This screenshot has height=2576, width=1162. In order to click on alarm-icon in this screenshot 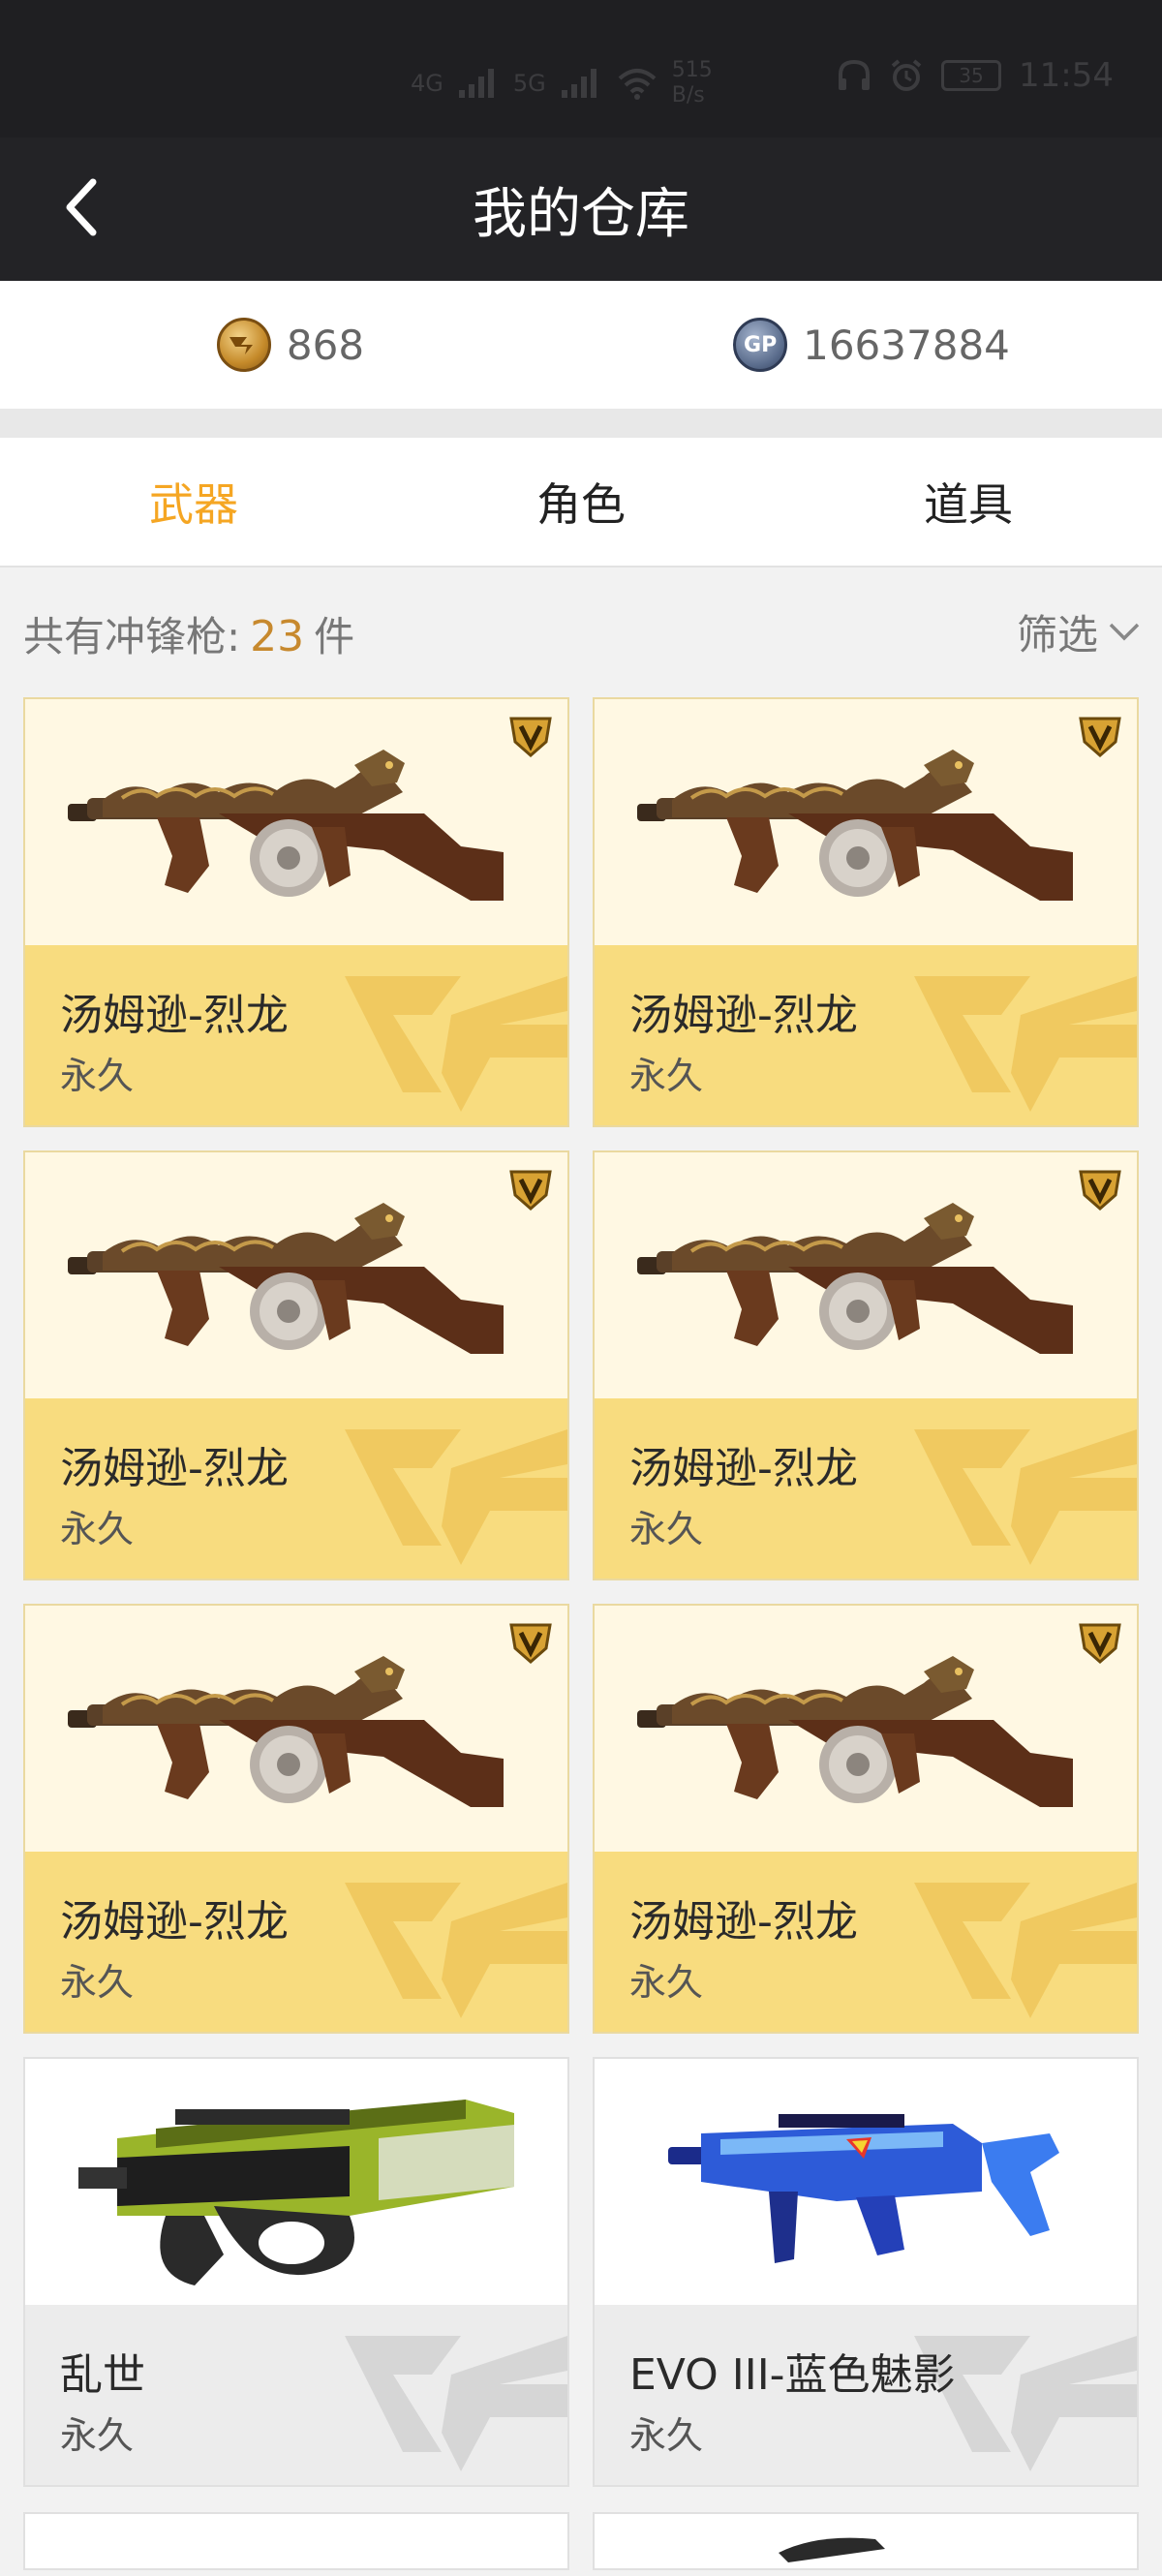, I will do `click(907, 75)`.